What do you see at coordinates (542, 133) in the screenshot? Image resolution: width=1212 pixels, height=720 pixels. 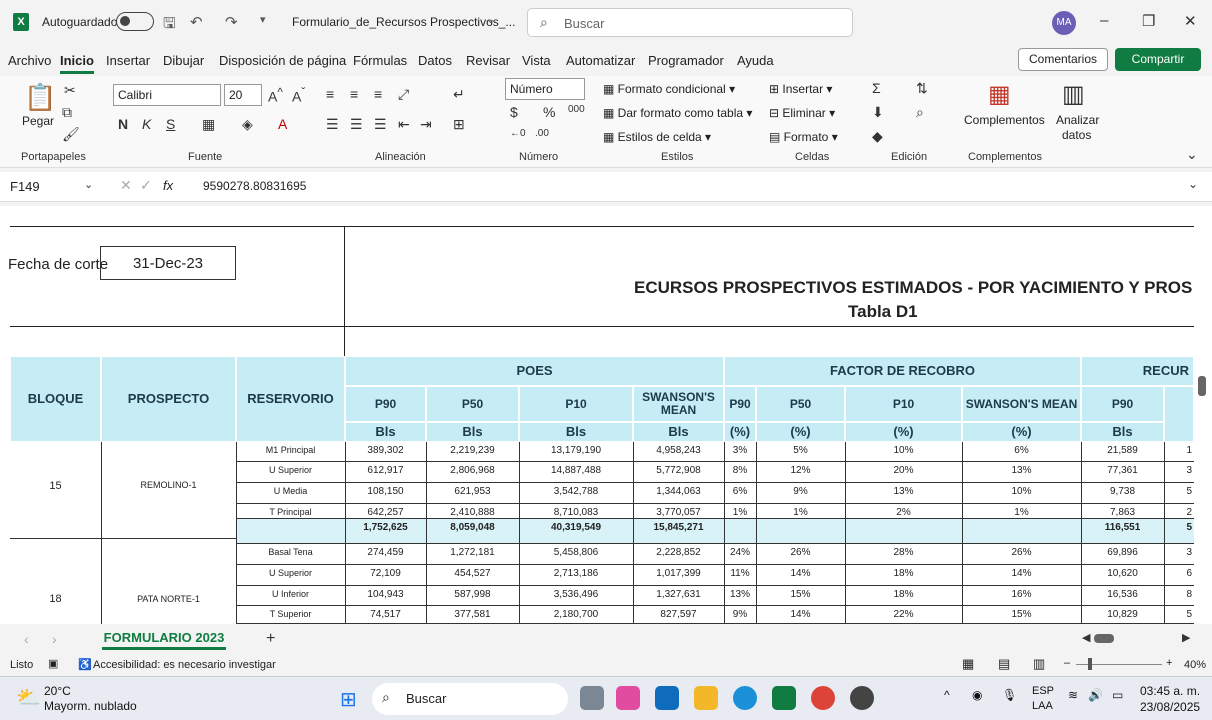 I see `decrease-decimal-icon: .00` at bounding box center [542, 133].